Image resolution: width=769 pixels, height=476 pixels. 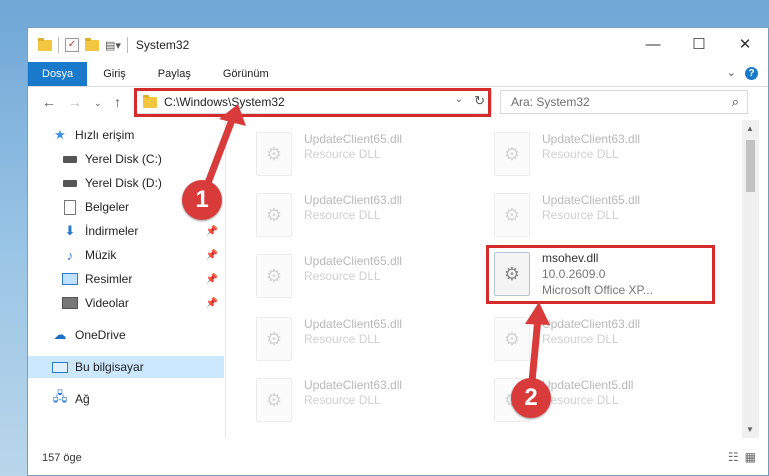 What do you see at coordinates (202, 200) in the screenshot?
I see `step-badge-1: 1` at bounding box center [202, 200].